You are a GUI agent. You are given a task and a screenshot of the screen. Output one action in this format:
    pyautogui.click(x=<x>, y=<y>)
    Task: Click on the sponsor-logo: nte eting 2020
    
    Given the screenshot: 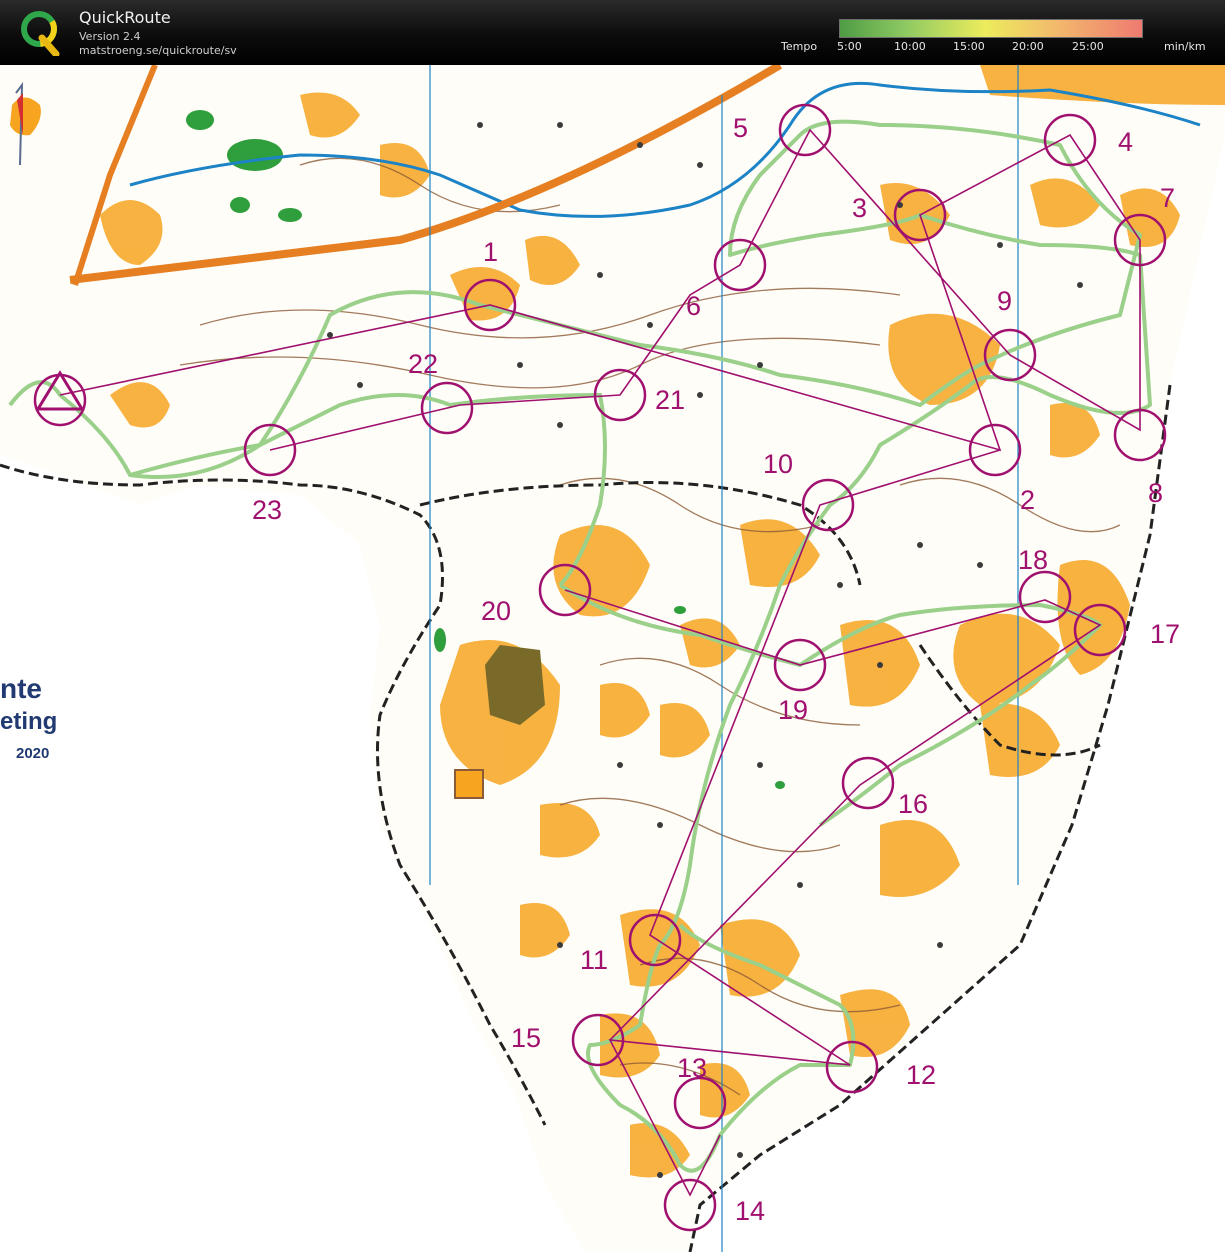 What is the action you would take?
    pyautogui.click(x=28, y=717)
    